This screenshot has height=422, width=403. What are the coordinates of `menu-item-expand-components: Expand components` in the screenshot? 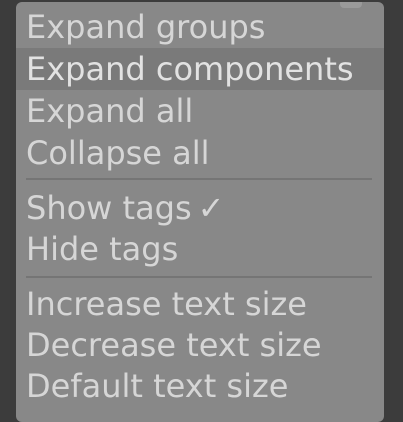 It's located at (200, 69).